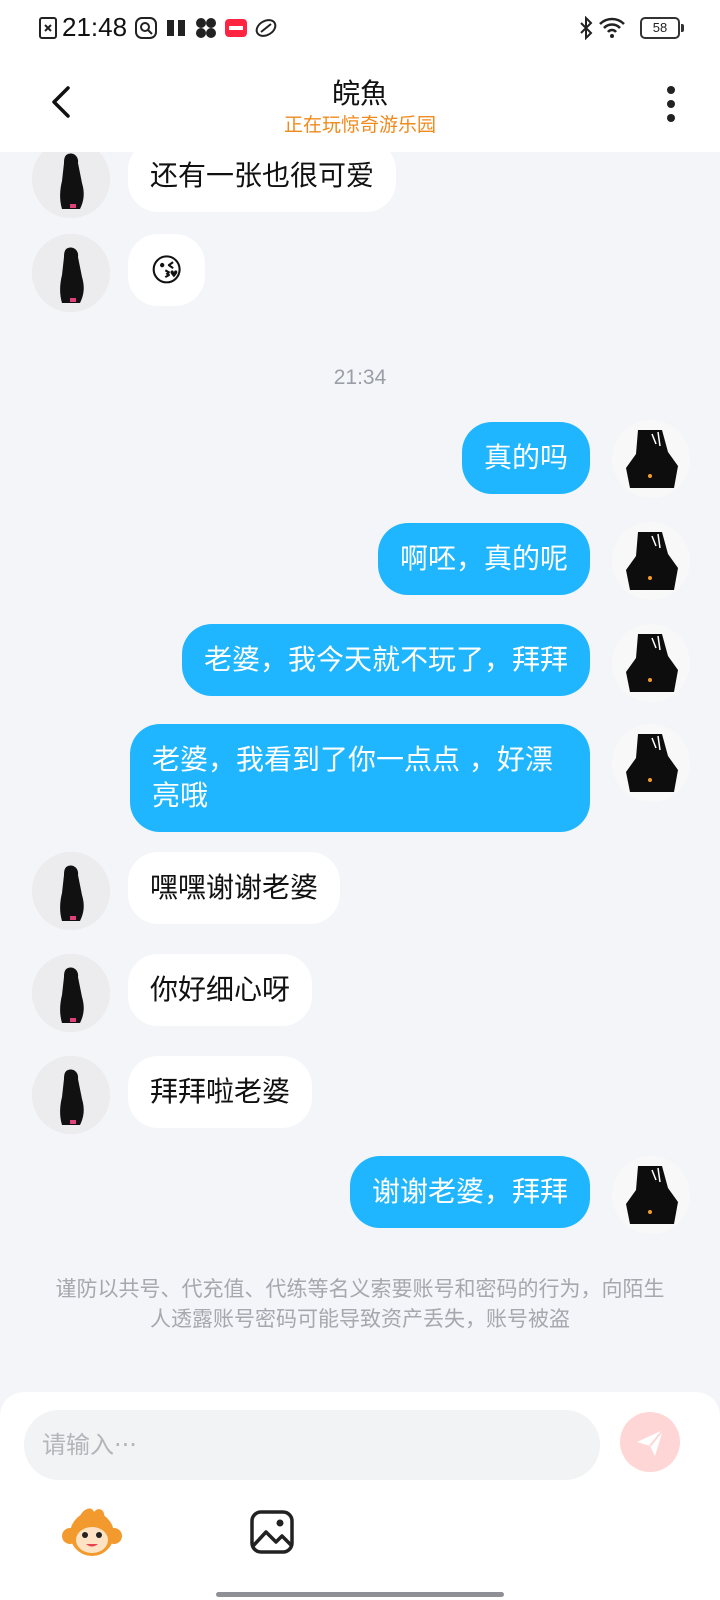 This screenshot has height=1600, width=720. Describe the element at coordinates (671, 104) in the screenshot. I see `more-vertical-icon` at that location.